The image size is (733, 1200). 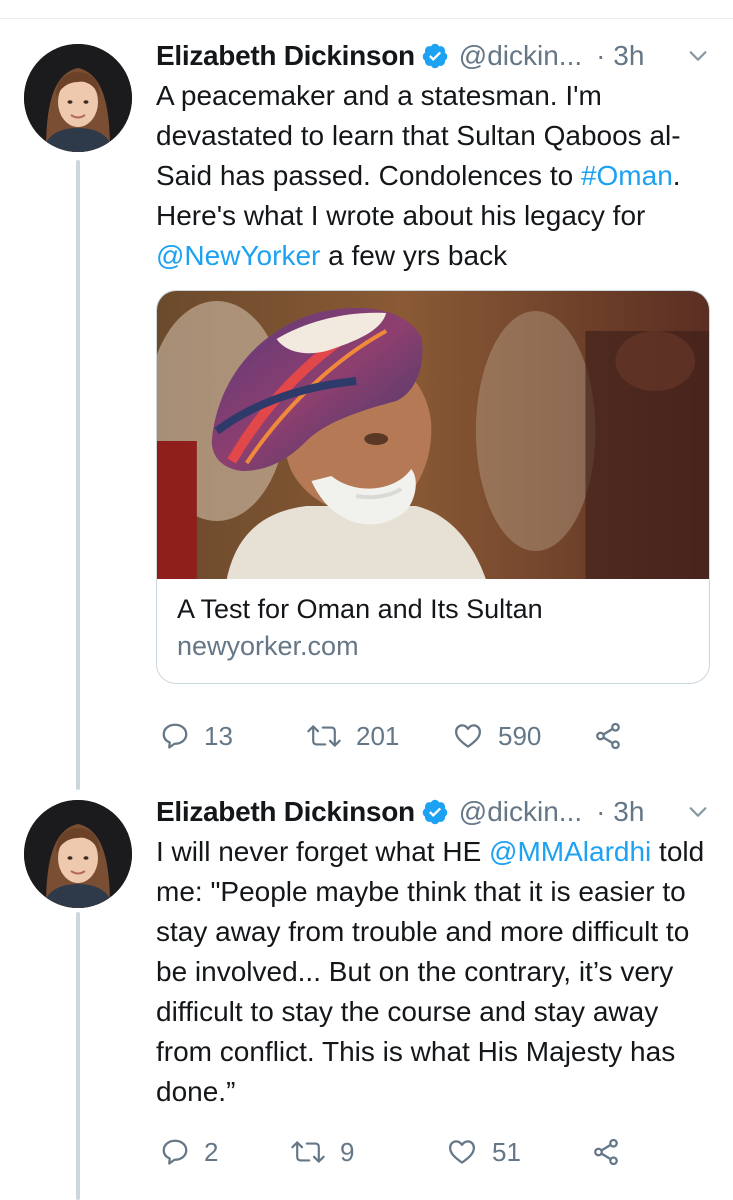 I want to click on tweet-actions: 2 9 51, so click(x=410, y=1152).